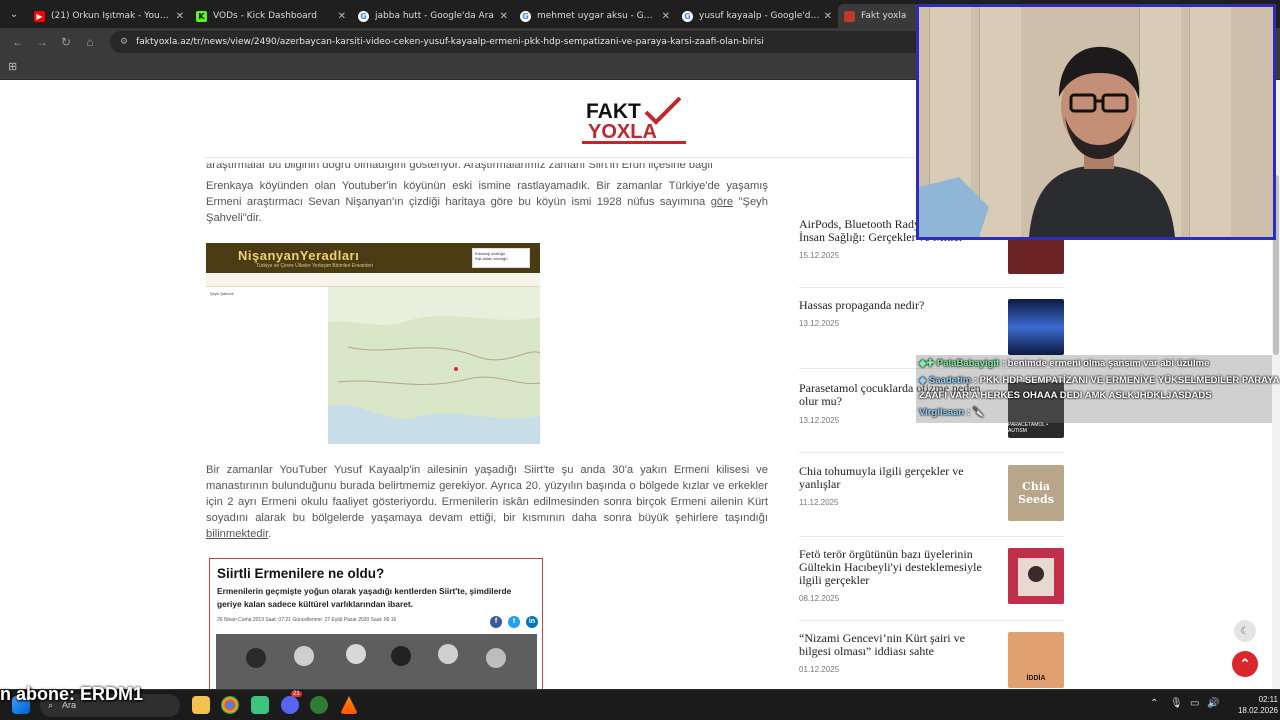 The image size is (1280, 720). What do you see at coordinates (1154, 703) in the screenshot?
I see `tray-chevron-icon: ⌃` at bounding box center [1154, 703].